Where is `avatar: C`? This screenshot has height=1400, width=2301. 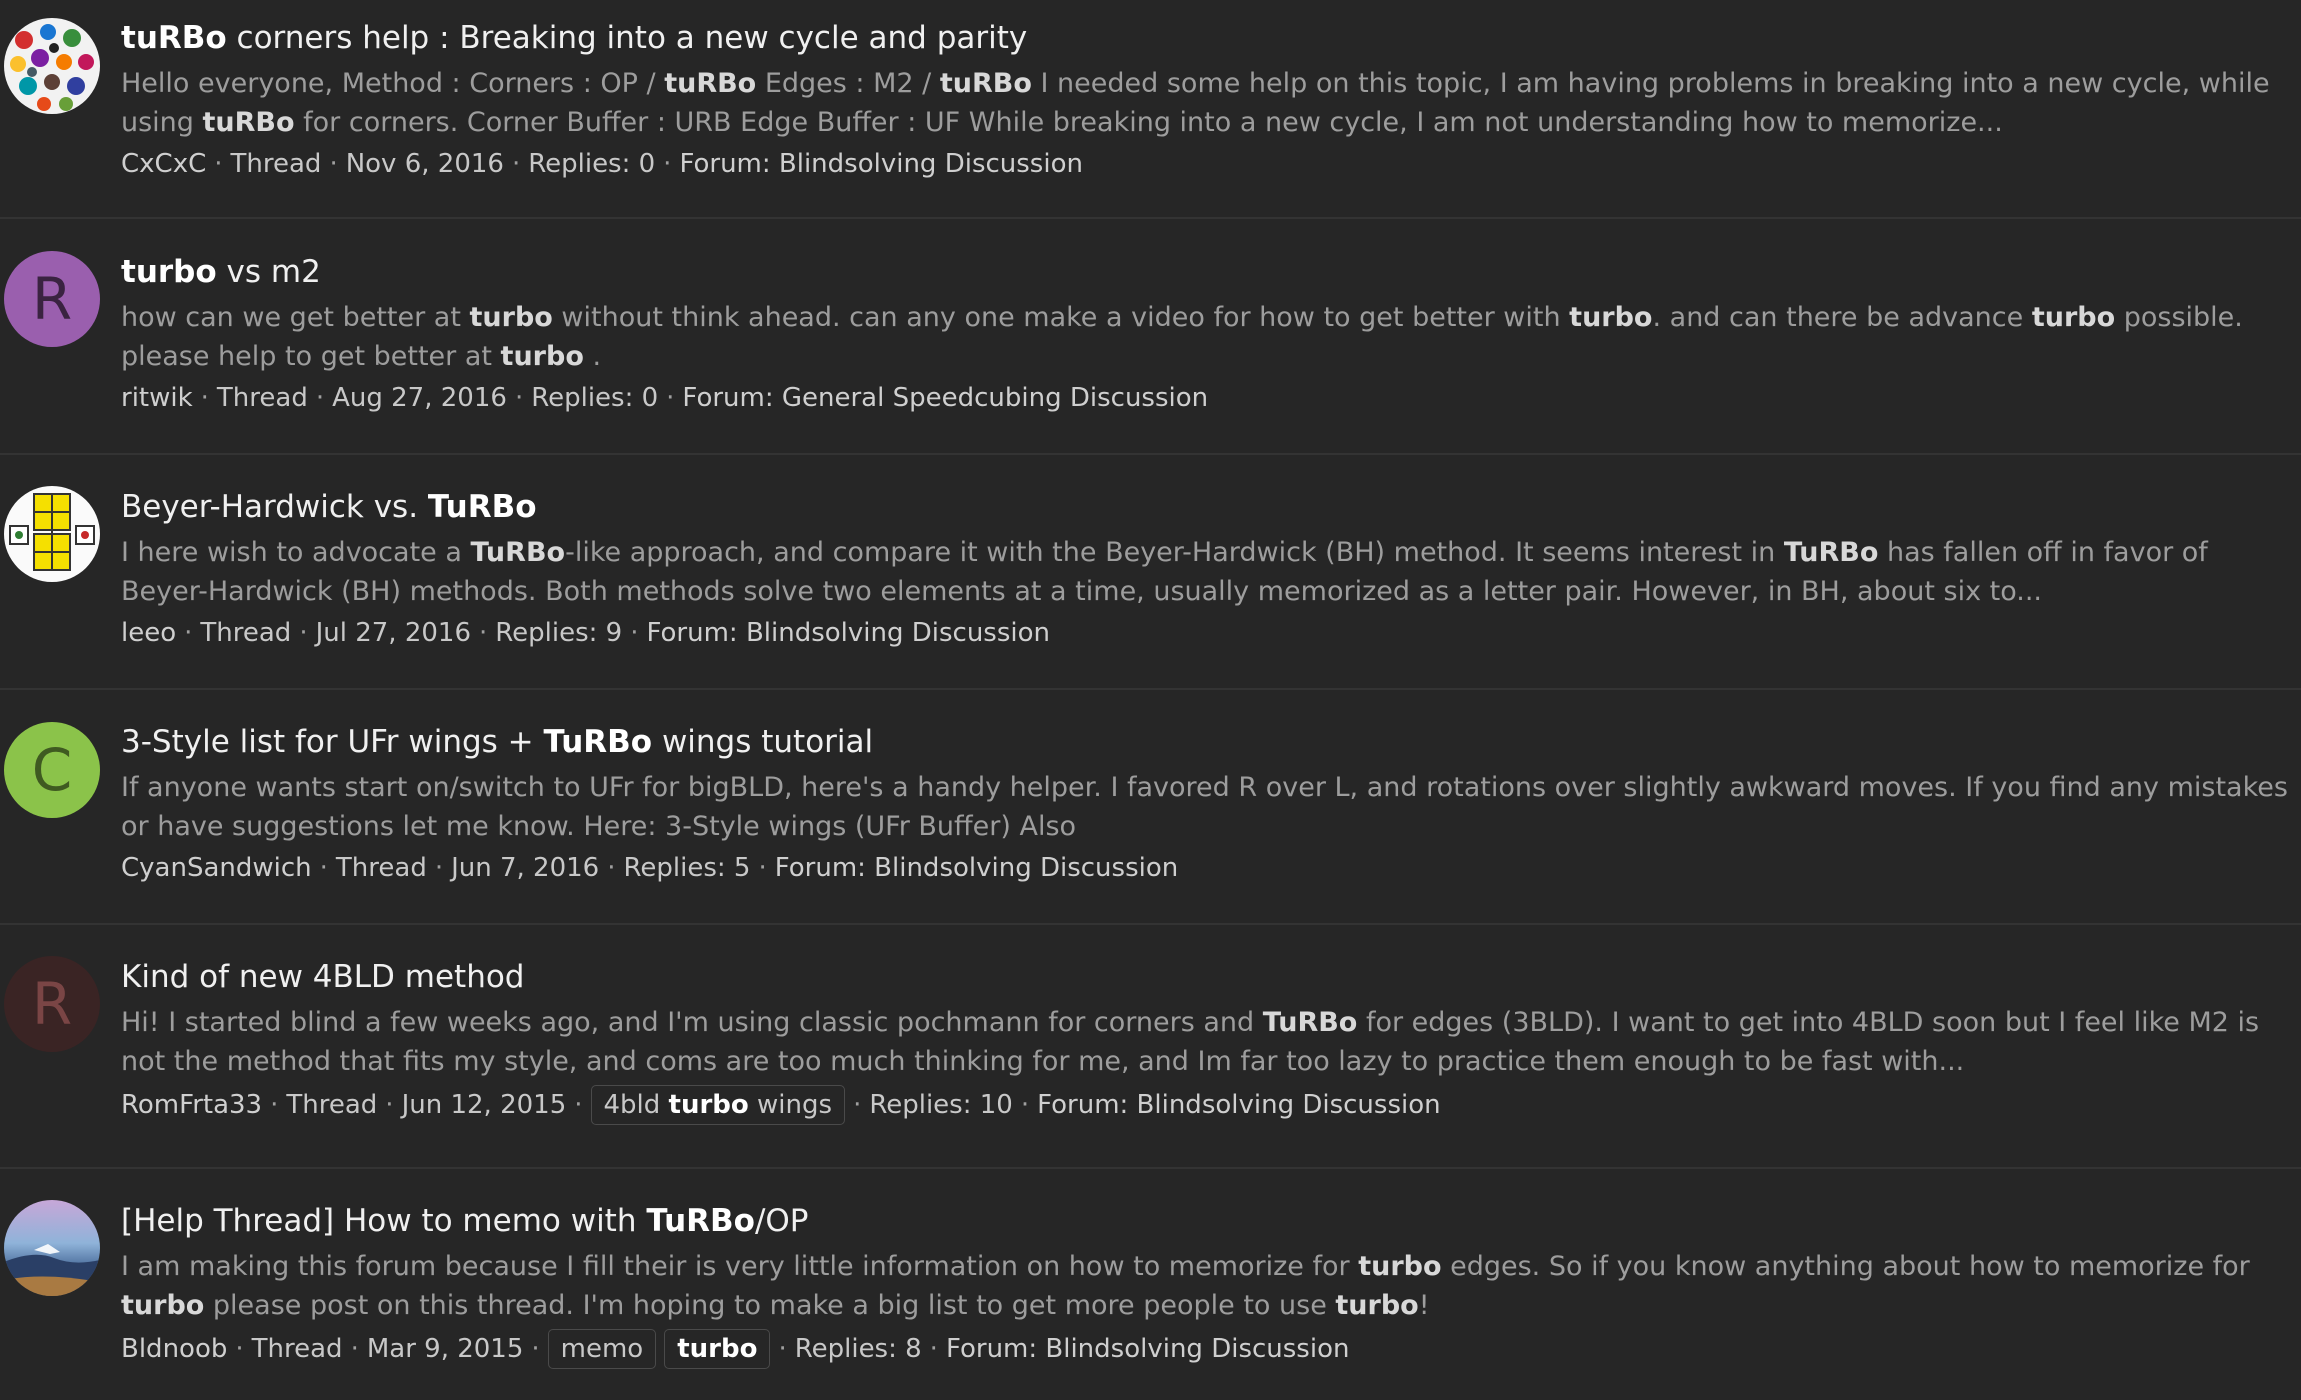
avatar: C is located at coordinates (52, 770).